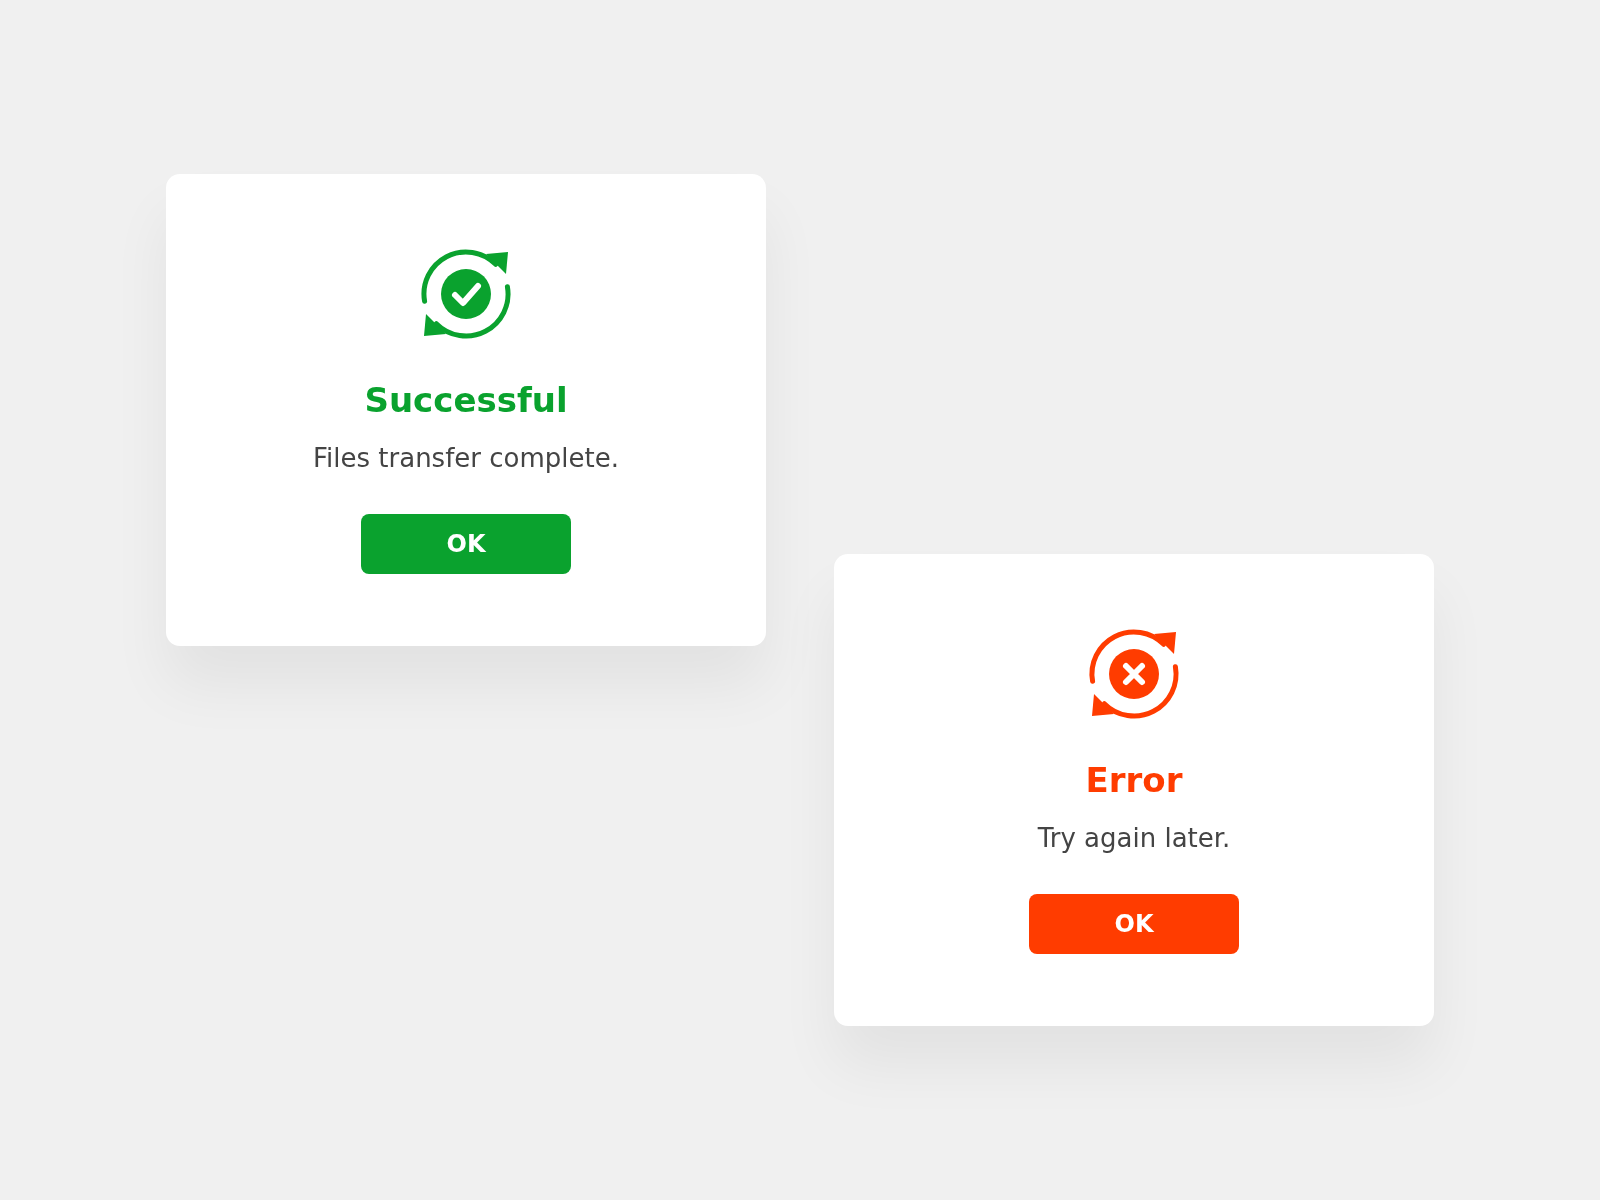 This screenshot has height=1200, width=1600. I want to click on dialog-title: Error, so click(1134, 780).